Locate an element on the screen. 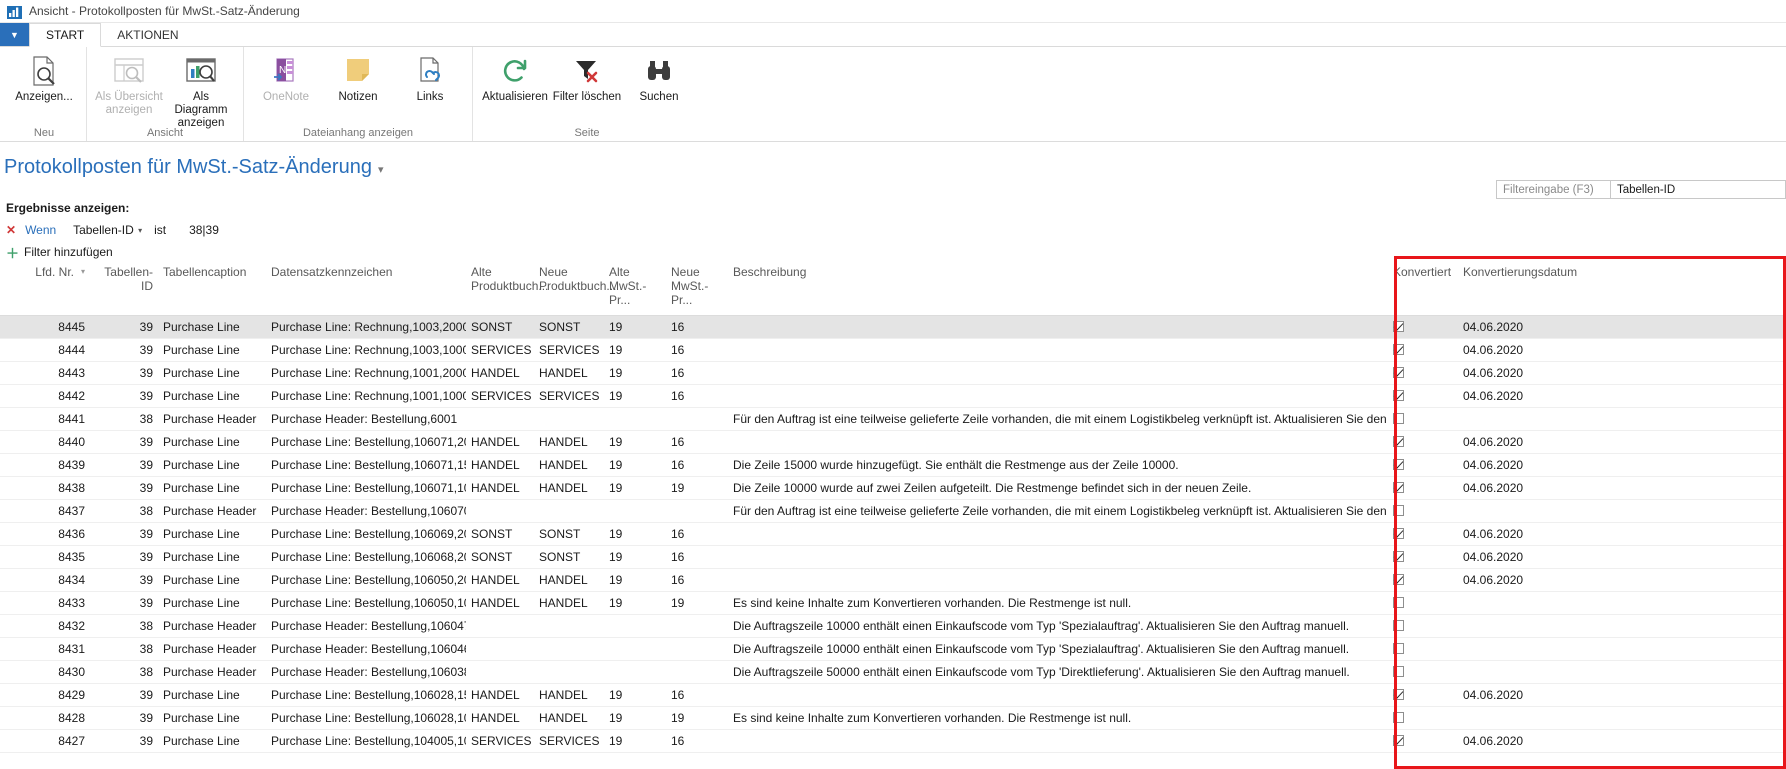 The height and width of the screenshot is (769, 1786). als-uebersicht-anzeigen-button: Als Übersicht anzeigen is located at coordinates (129, 83).